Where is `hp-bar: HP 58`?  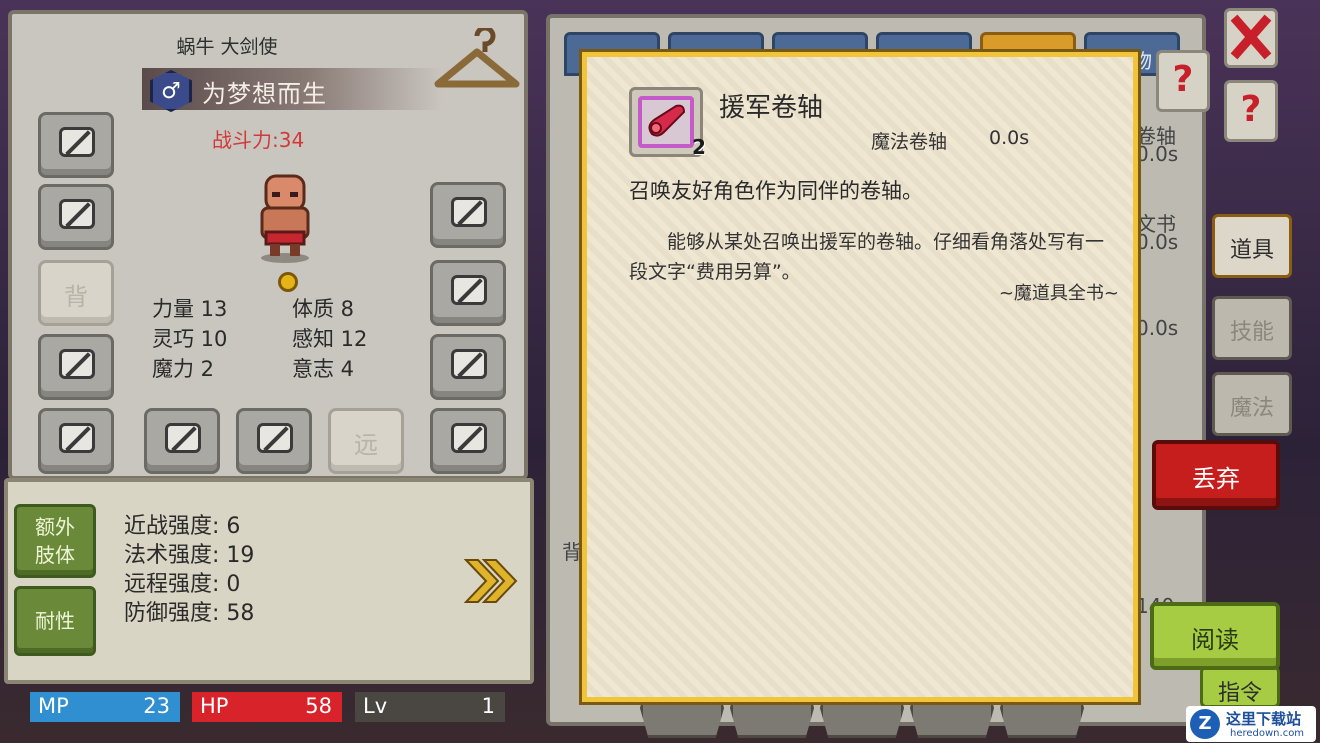
hp-bar: HP 58 is located at coordinates (267, 707).